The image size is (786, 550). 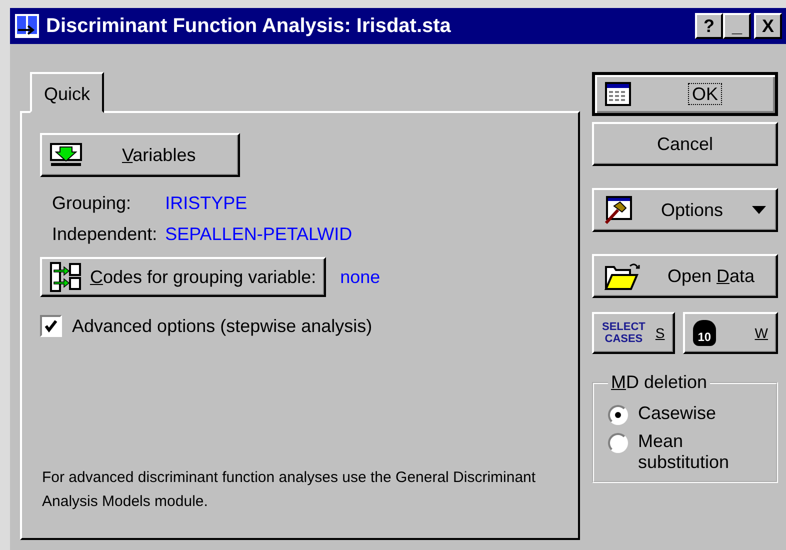 What do you see at coordinates (659, 382) in the screenshot?
I see `group-title: MD deletion` at bounding box center [659, 382].